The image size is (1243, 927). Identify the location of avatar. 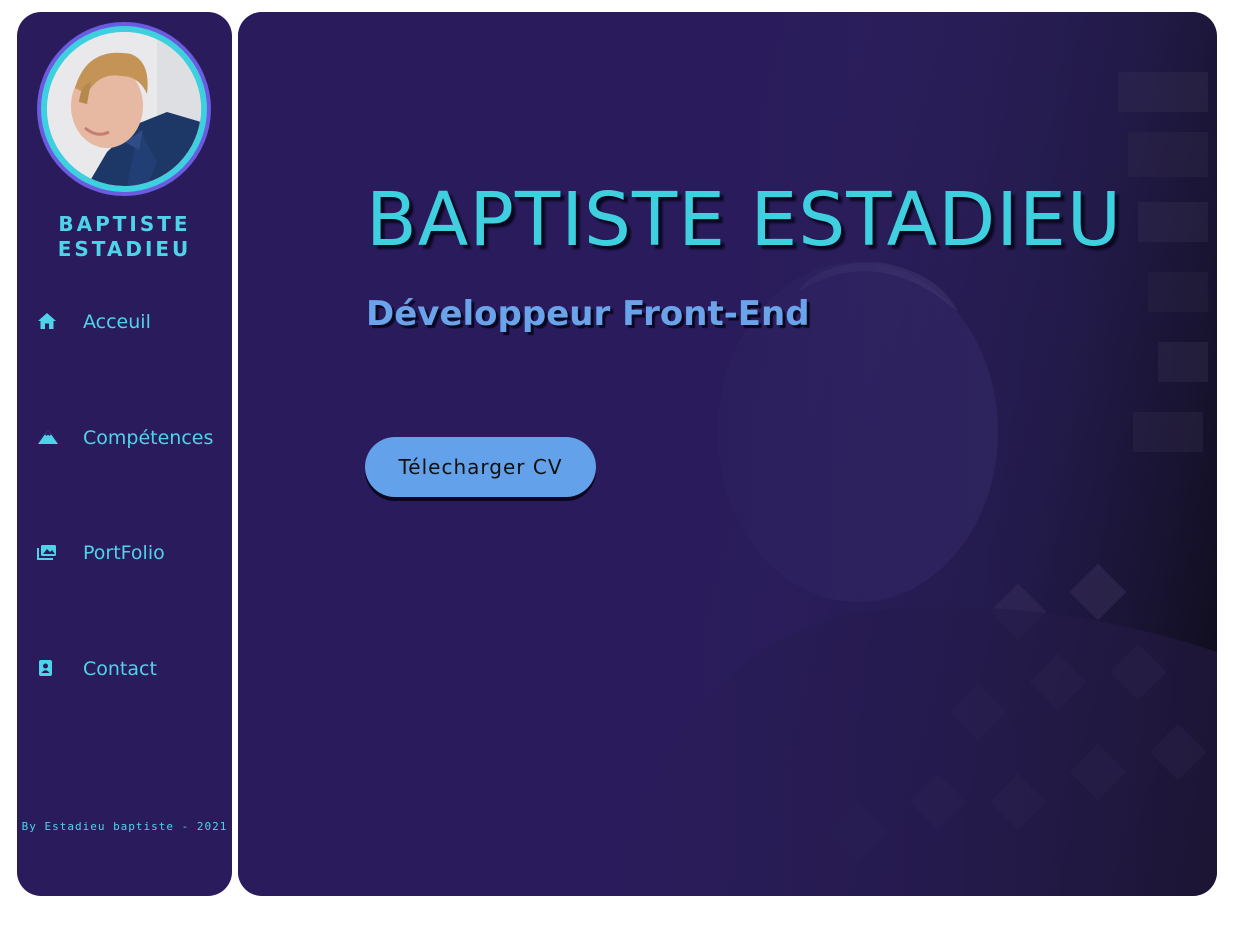
(124, 109).